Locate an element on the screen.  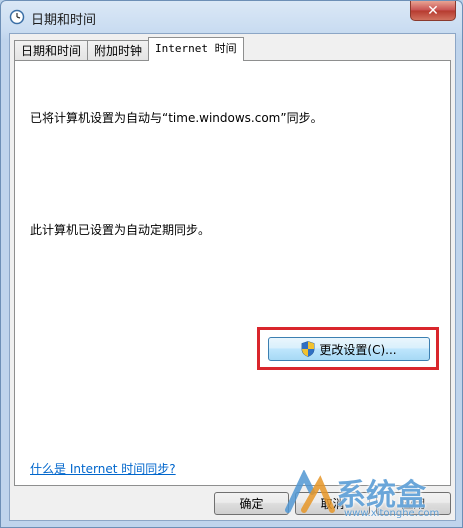
auto-sync-text: 此计算机已设置为自动定期同步。 is located at coordinates (120, 230).